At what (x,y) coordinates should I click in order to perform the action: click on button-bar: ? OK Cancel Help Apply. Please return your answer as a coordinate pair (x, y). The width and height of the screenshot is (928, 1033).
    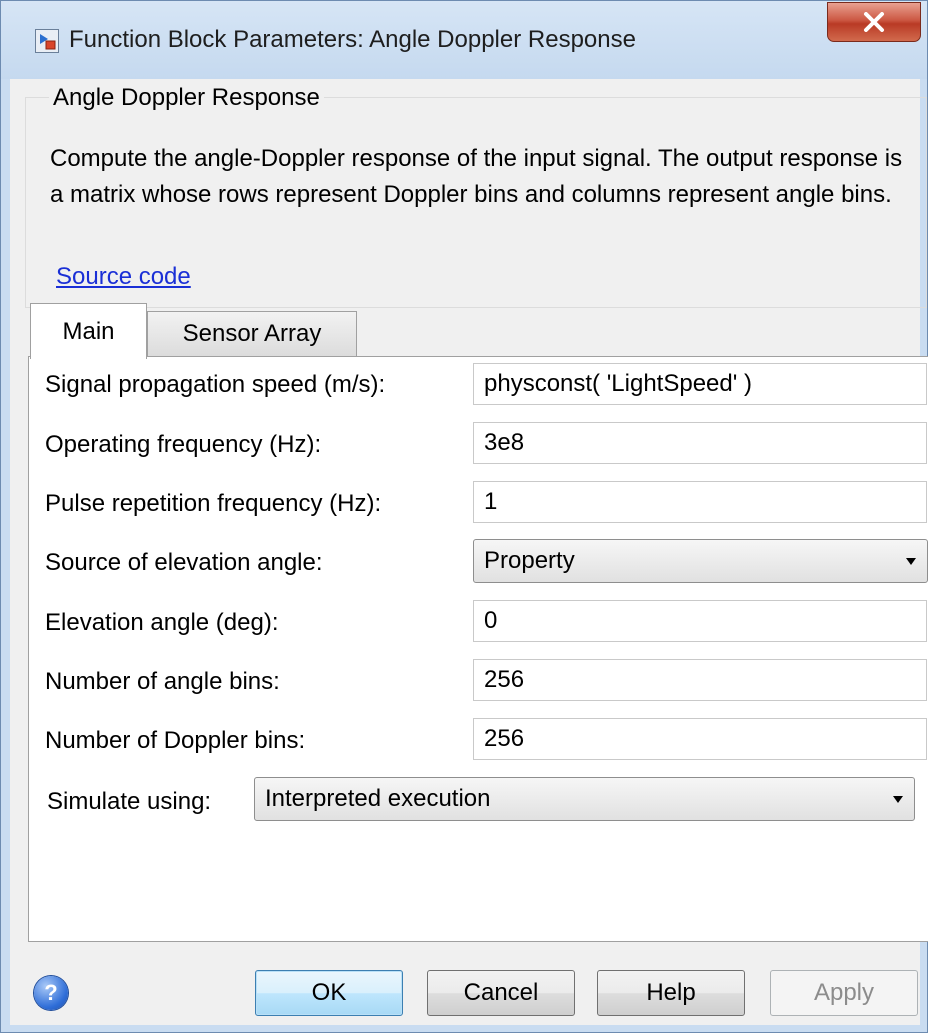
    Looking at the image, I should click on (465, 988).